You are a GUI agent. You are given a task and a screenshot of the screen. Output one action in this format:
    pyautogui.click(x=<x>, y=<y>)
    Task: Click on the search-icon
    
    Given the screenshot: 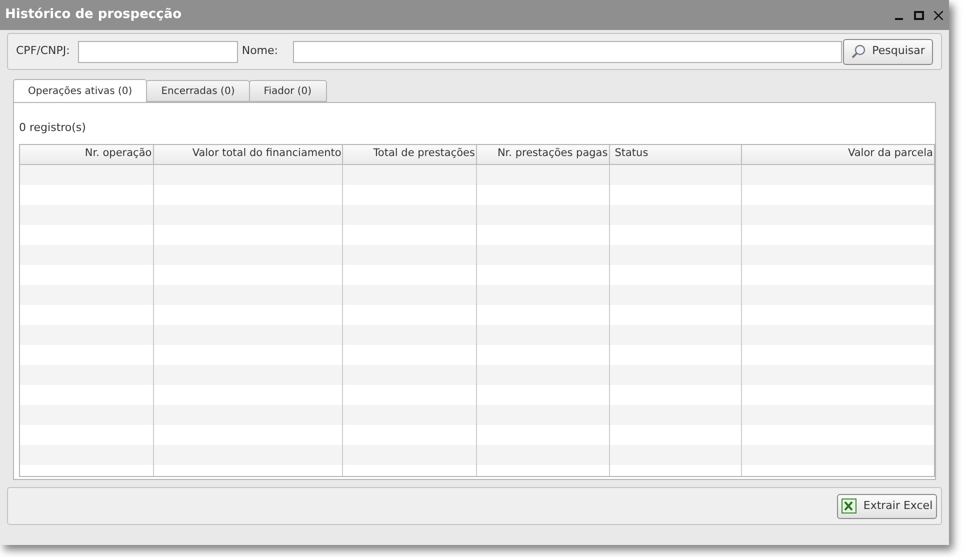 What is the action you would take?
    pyautogui.click(x=858, y=51)
    